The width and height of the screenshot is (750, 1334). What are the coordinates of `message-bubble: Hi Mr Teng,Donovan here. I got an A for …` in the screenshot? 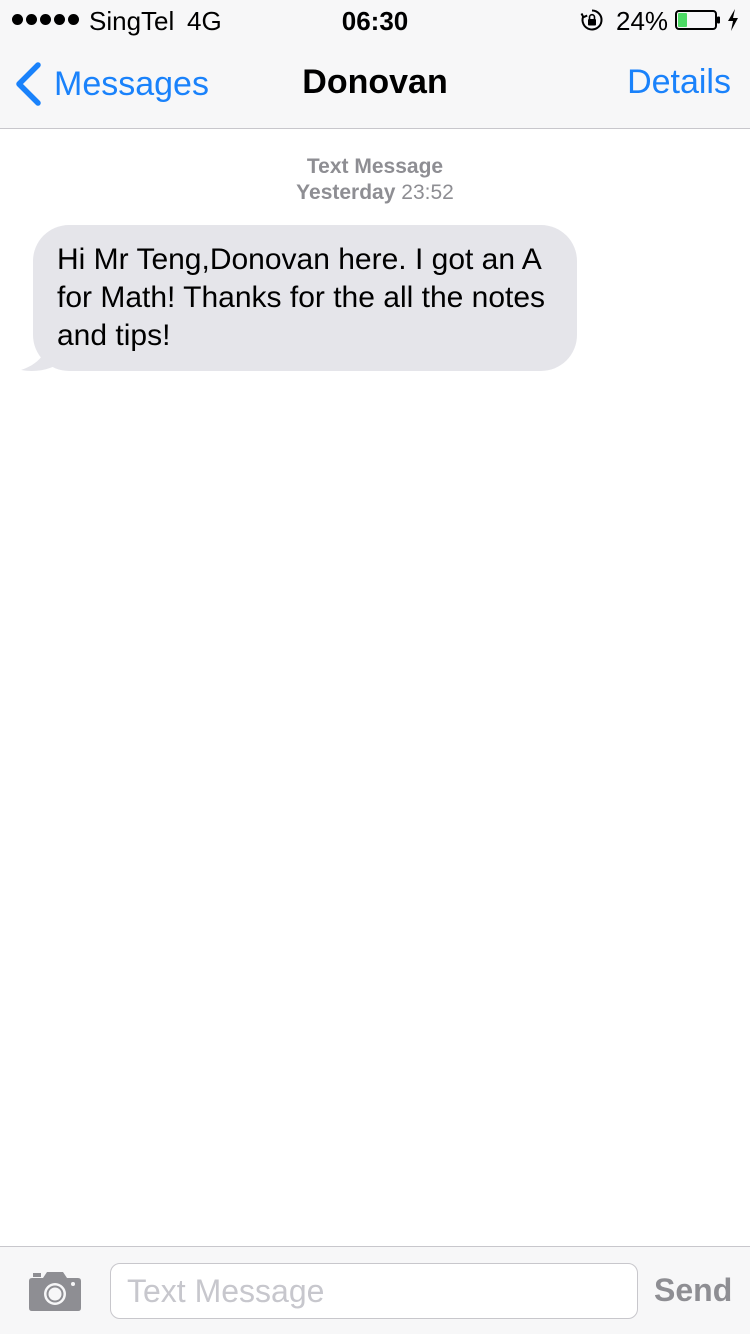 It's located at (305, 298).